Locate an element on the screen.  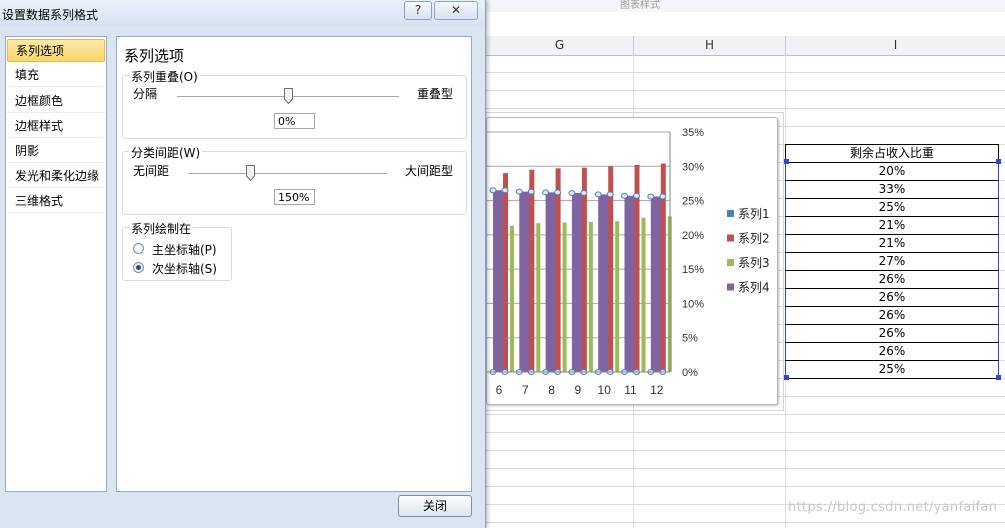
watermark: https://blog.csdn.net/yanfaifan is located at coordinates (893, 507).